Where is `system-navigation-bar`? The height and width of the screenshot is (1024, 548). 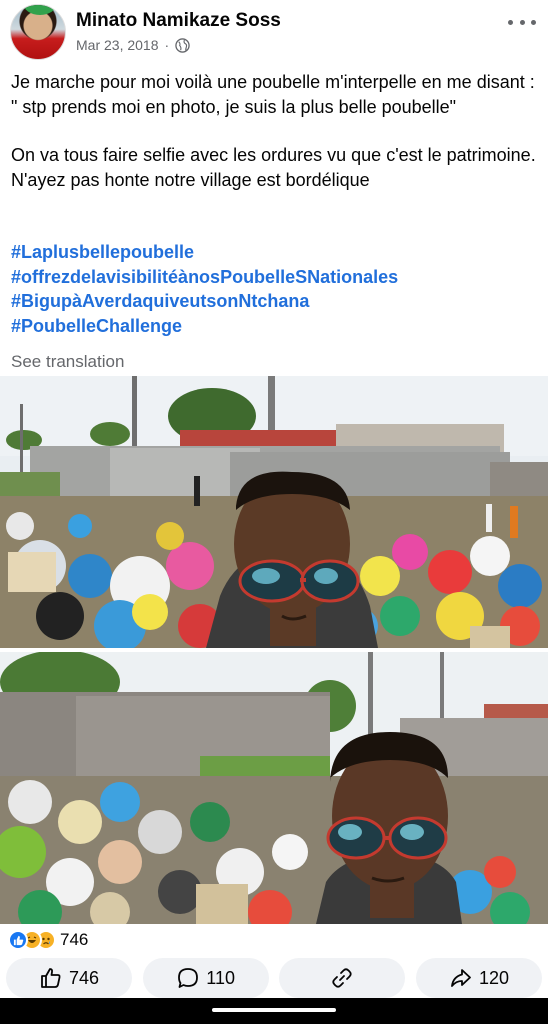 system-navigation-bar is located at coordinates (274, 1011).